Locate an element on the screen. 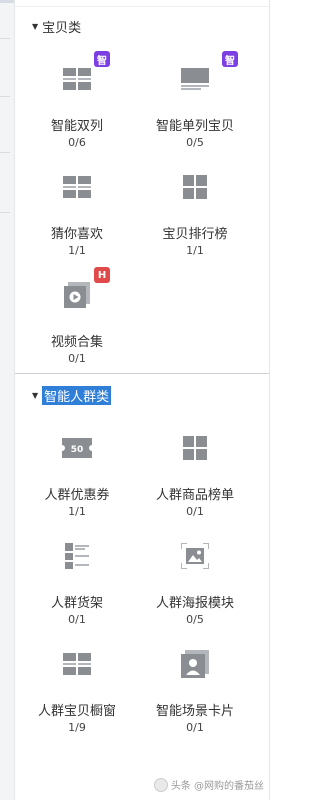 The height and width of the screenshot is (800, 320). component-tile: 50 人群优惠券 1/1 is located at coordinates (77, 468).